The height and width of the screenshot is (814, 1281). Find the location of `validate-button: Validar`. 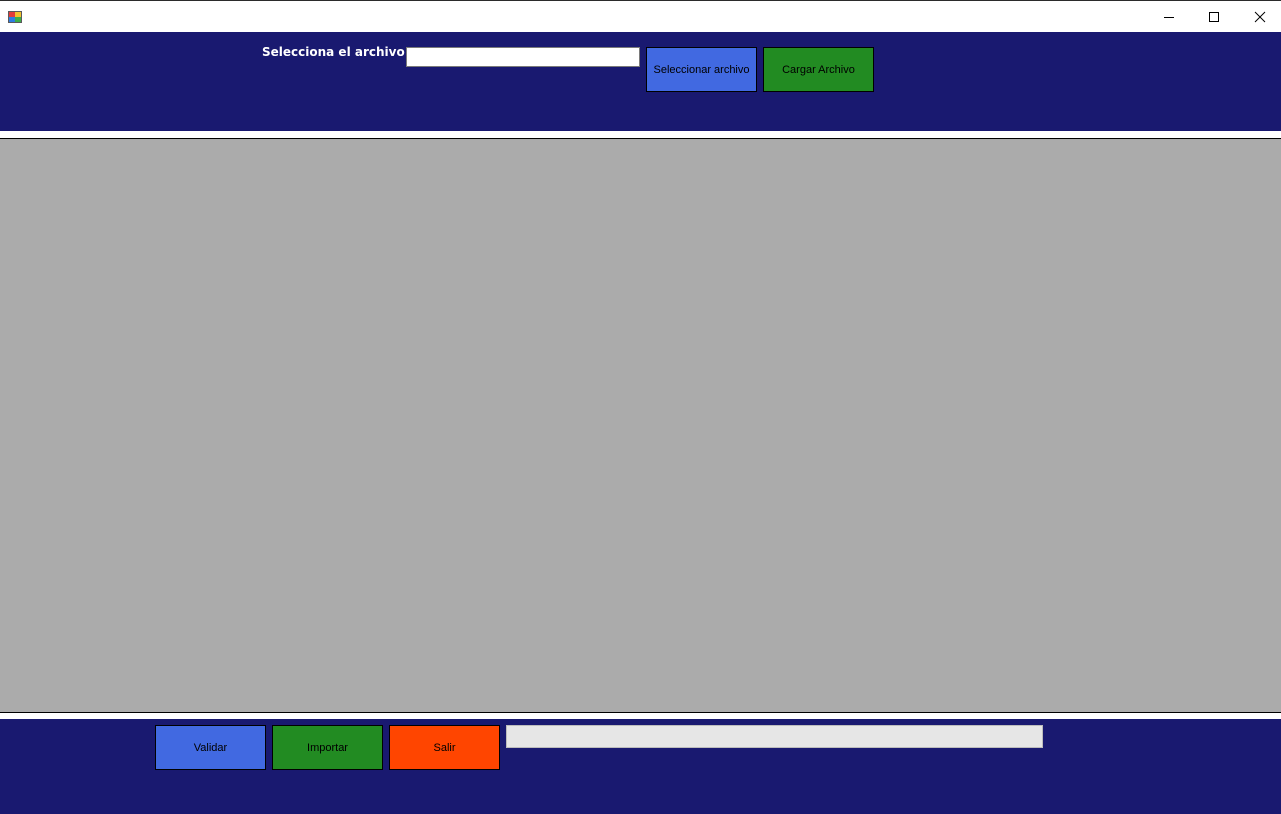

validate-button: Validar is located at coordinates (210, 747).